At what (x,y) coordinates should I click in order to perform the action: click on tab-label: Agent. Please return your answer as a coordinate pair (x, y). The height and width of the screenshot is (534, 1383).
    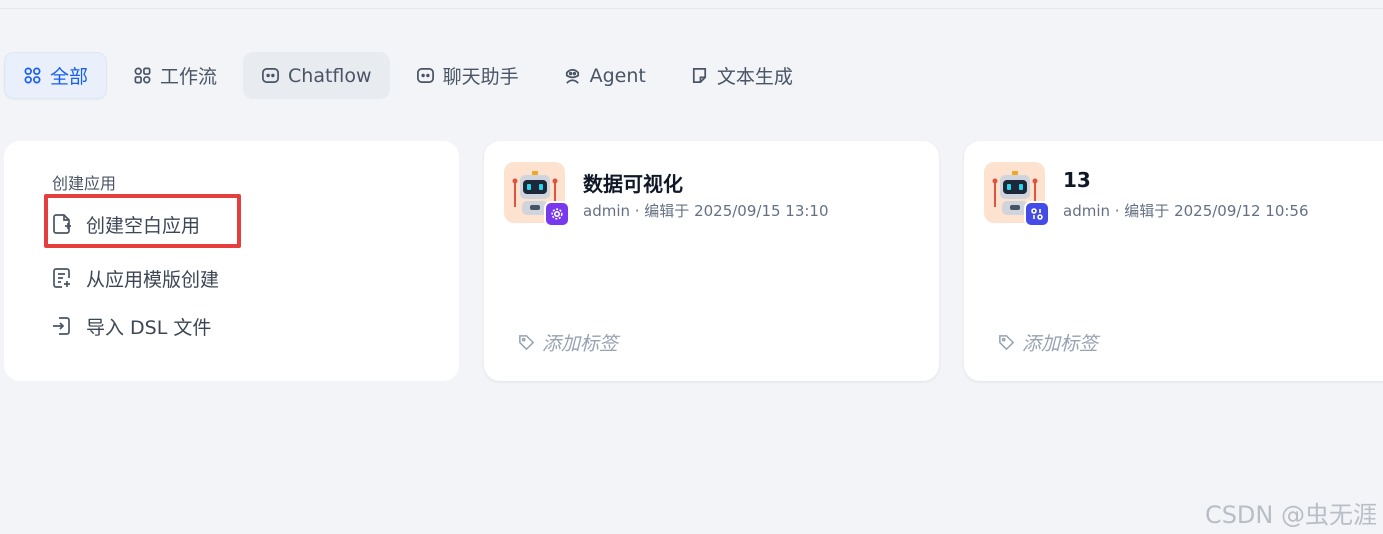
    Looking at the image, I should click on (617, 75).